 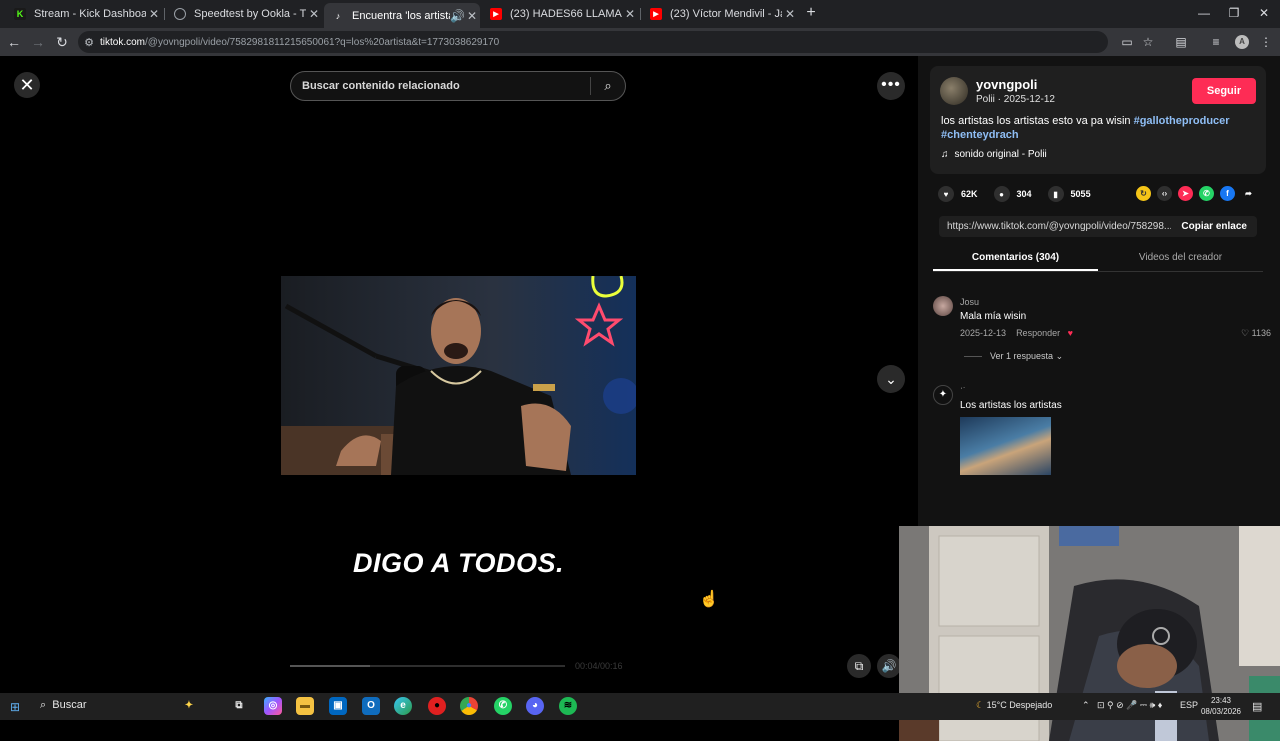 What do you see at coordinates (1148, 42) in the screenshot?
I see `bookmark-star-icon: ☆` at bounding box center [1148, 42].